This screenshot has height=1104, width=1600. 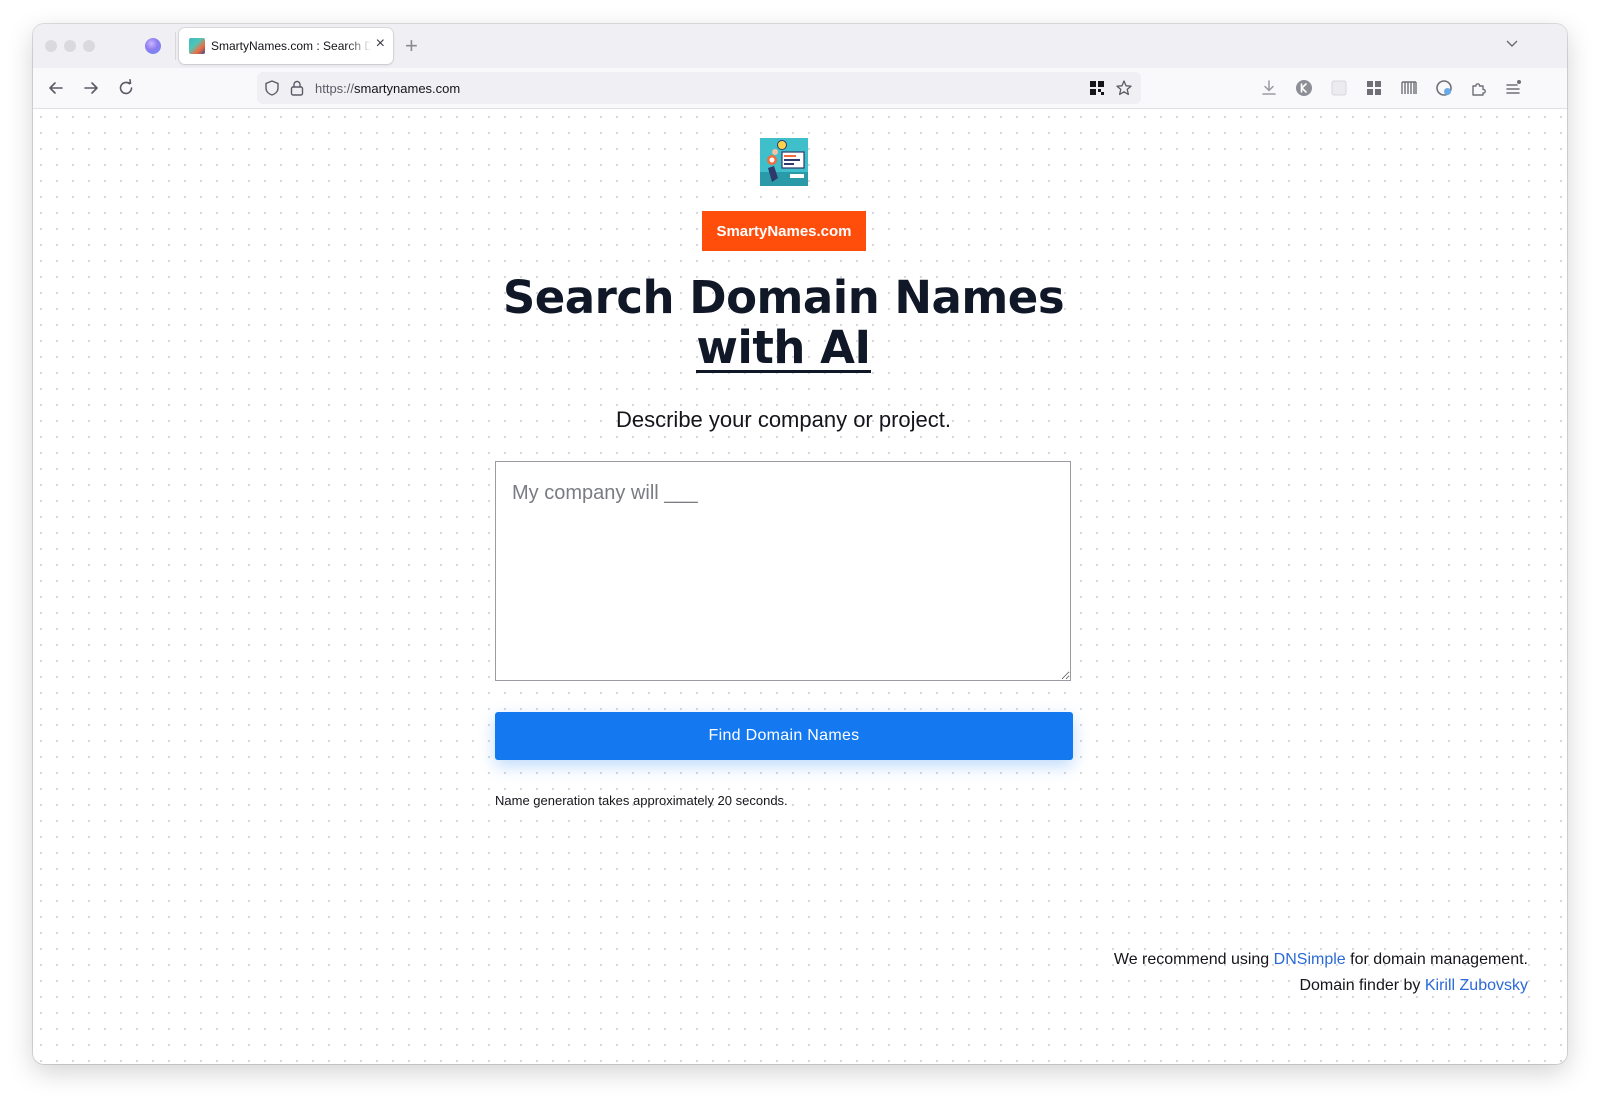 I want to click on dnsimple-link: DNSimple, so click(x=1310, y=959).